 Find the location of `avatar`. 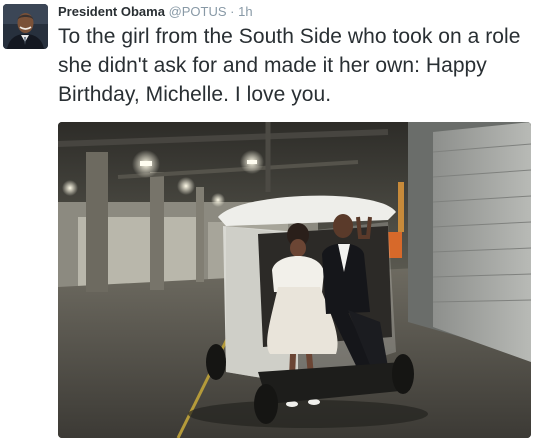

avatar is located at coordinates (25, 26).